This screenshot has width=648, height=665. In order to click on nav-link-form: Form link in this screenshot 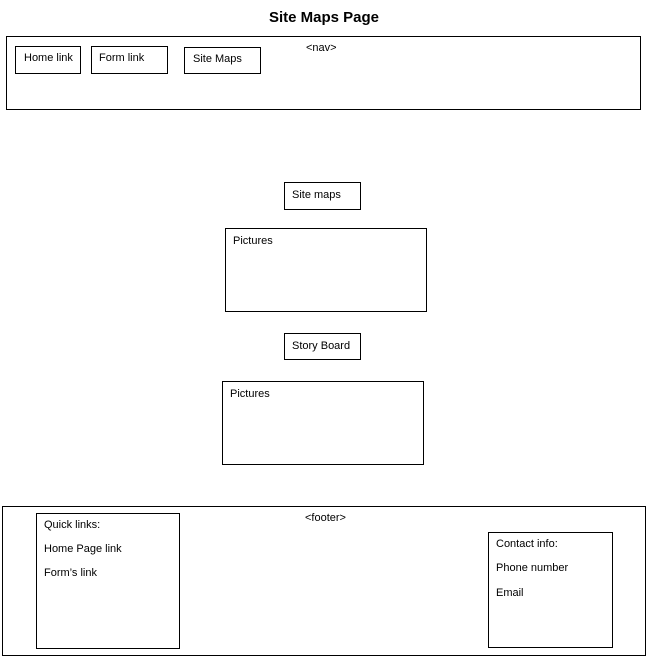, I will do `click(129, 60)`.